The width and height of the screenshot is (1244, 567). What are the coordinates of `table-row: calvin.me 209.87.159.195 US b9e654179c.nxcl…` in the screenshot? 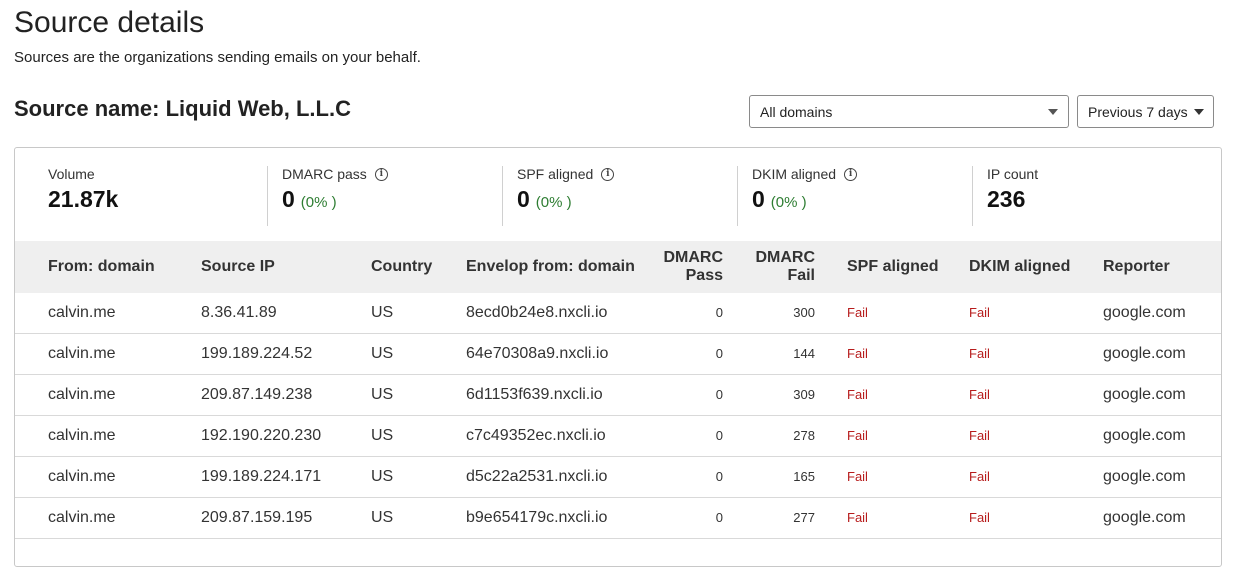 It's located at (618, 518).